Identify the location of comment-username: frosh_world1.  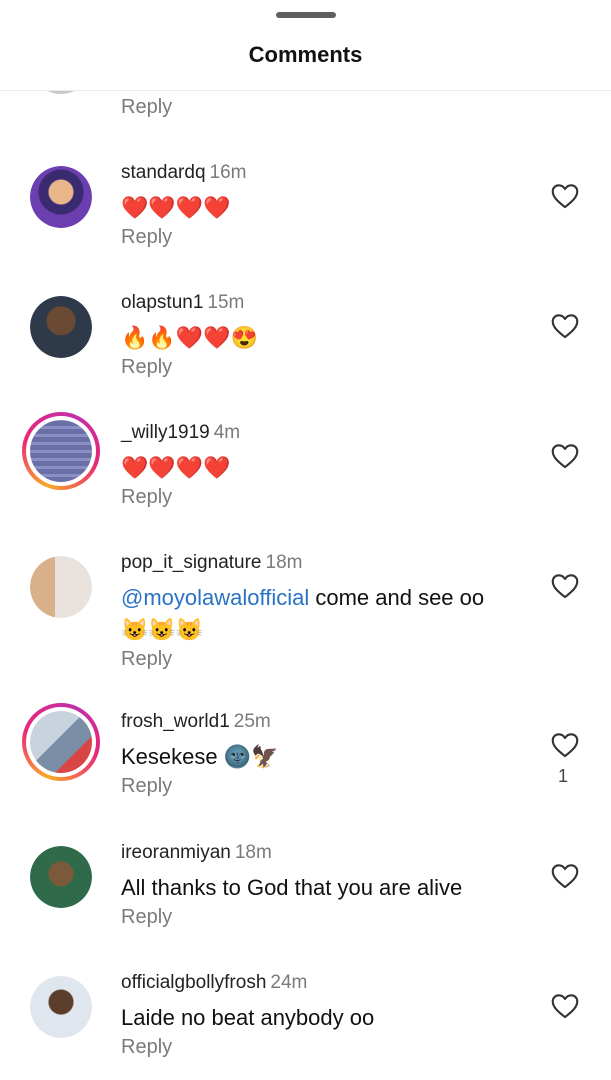
(175, 721).